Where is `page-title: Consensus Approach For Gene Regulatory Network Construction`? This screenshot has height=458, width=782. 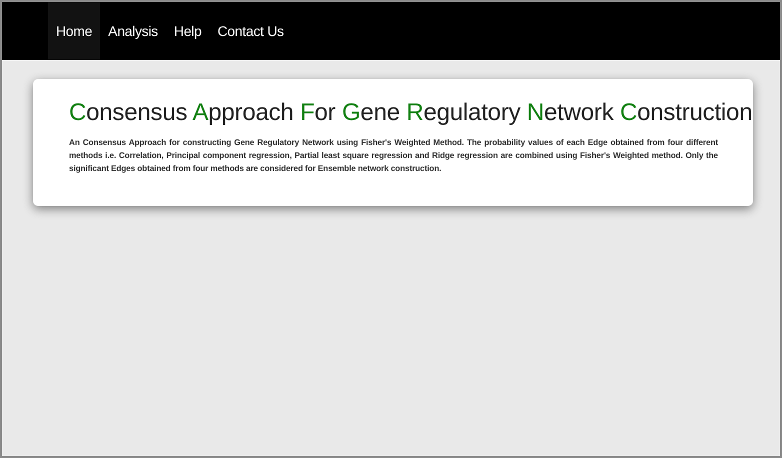 page-title: Consensus Approach For Gene Regulatory Network Construction is located at coordinates (410, 113).